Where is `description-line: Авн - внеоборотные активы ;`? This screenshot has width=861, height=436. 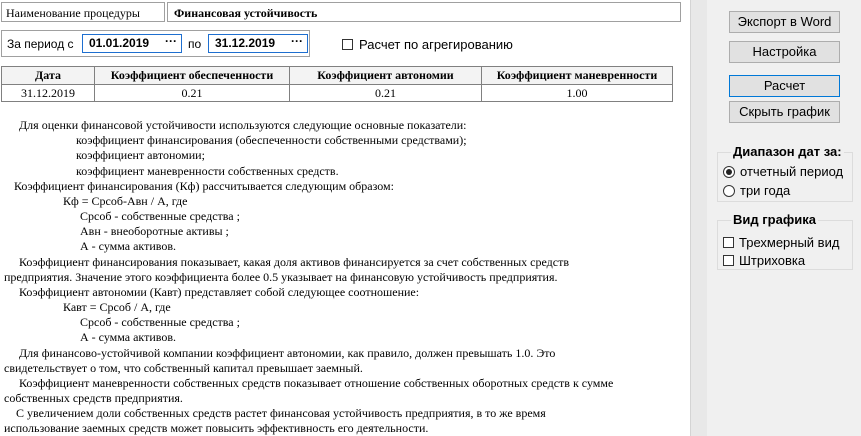
description-line: Авн - внеоборотные активы ; is located at coordinates (154, 231).